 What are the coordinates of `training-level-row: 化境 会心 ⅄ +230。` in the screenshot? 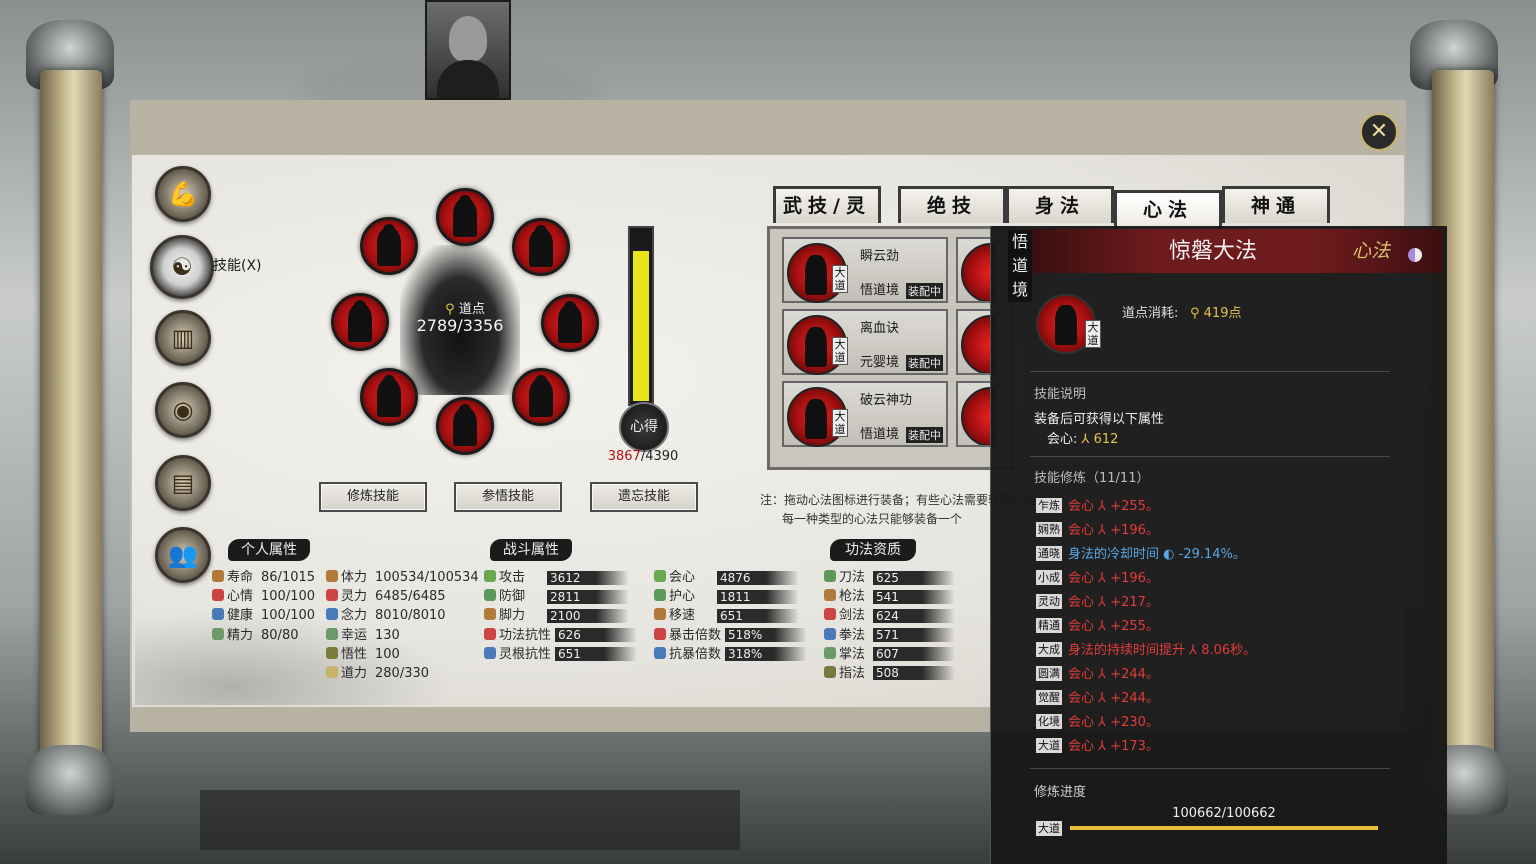 It's located at (1097, 721).